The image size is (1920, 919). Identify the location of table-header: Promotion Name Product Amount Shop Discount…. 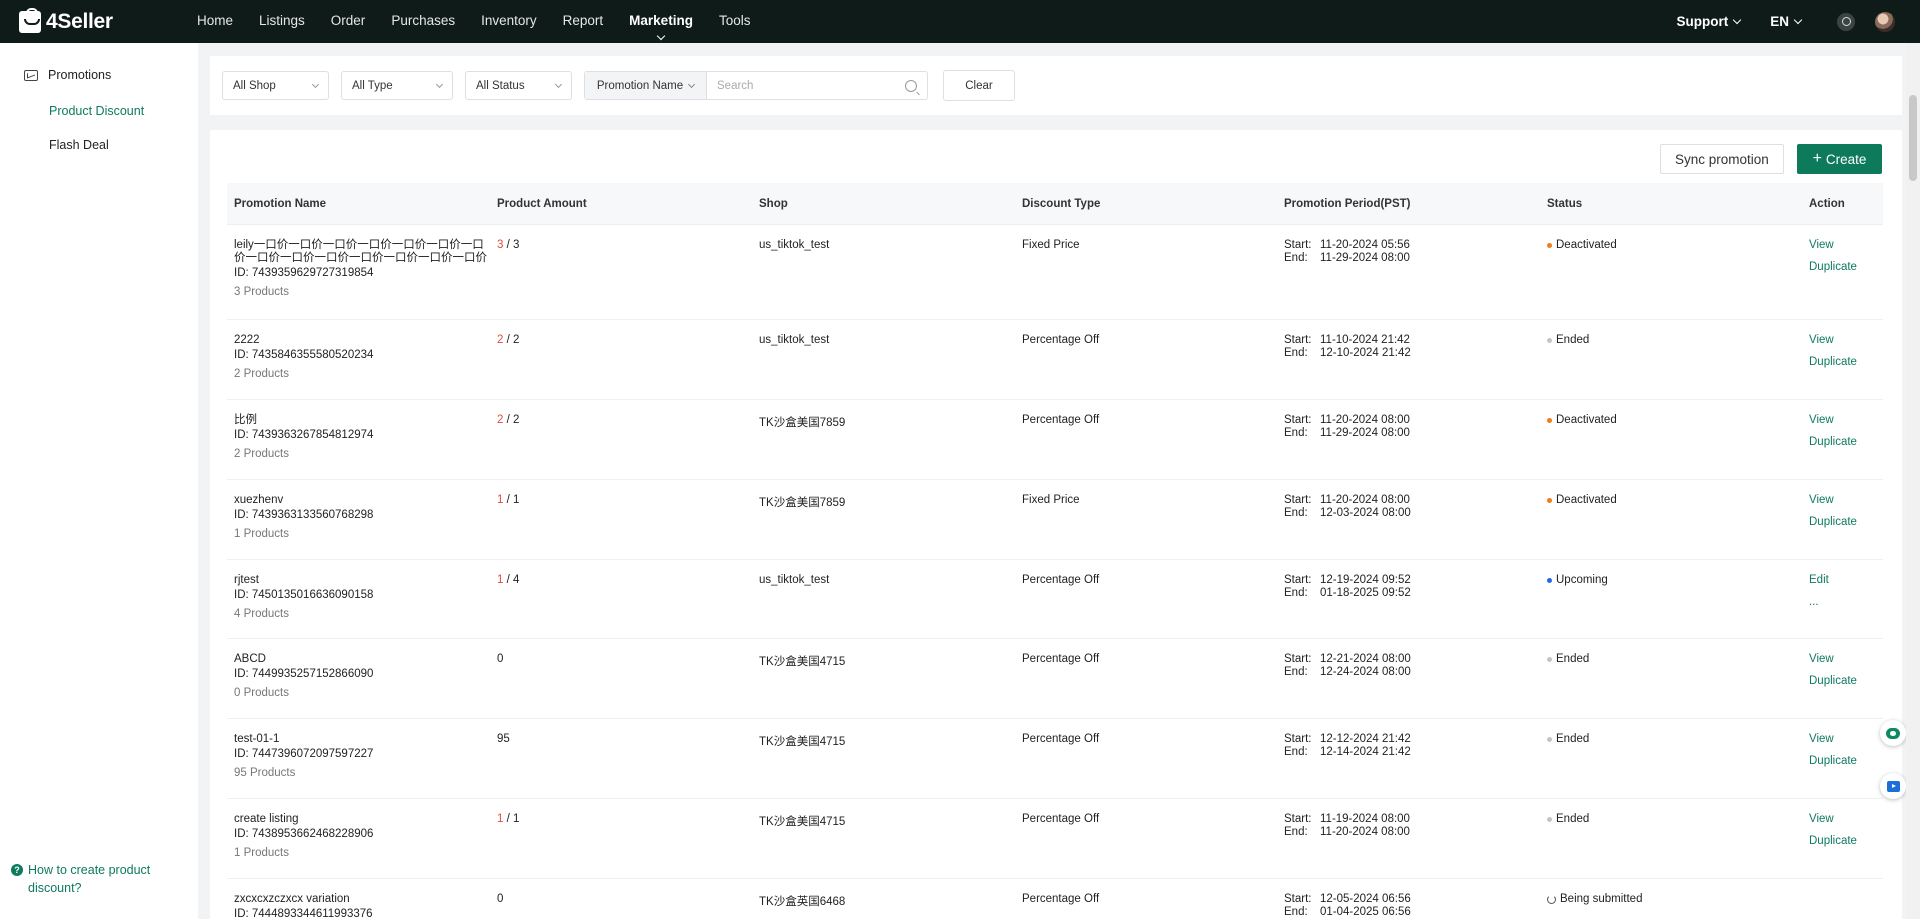
(1055, 204).